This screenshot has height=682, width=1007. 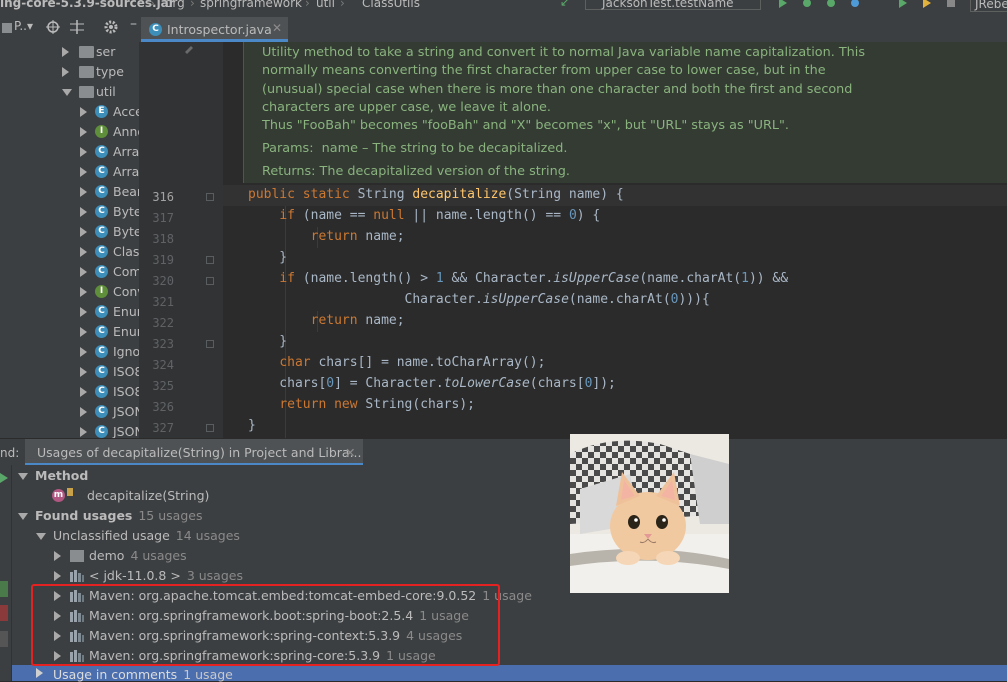 I want to click on profile-icon, so click(x=855, y=4).